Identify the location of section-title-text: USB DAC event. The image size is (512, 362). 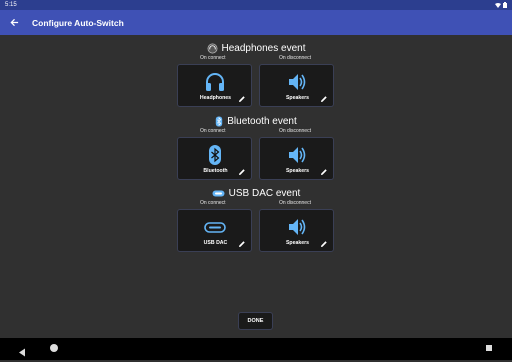
(264, 193).